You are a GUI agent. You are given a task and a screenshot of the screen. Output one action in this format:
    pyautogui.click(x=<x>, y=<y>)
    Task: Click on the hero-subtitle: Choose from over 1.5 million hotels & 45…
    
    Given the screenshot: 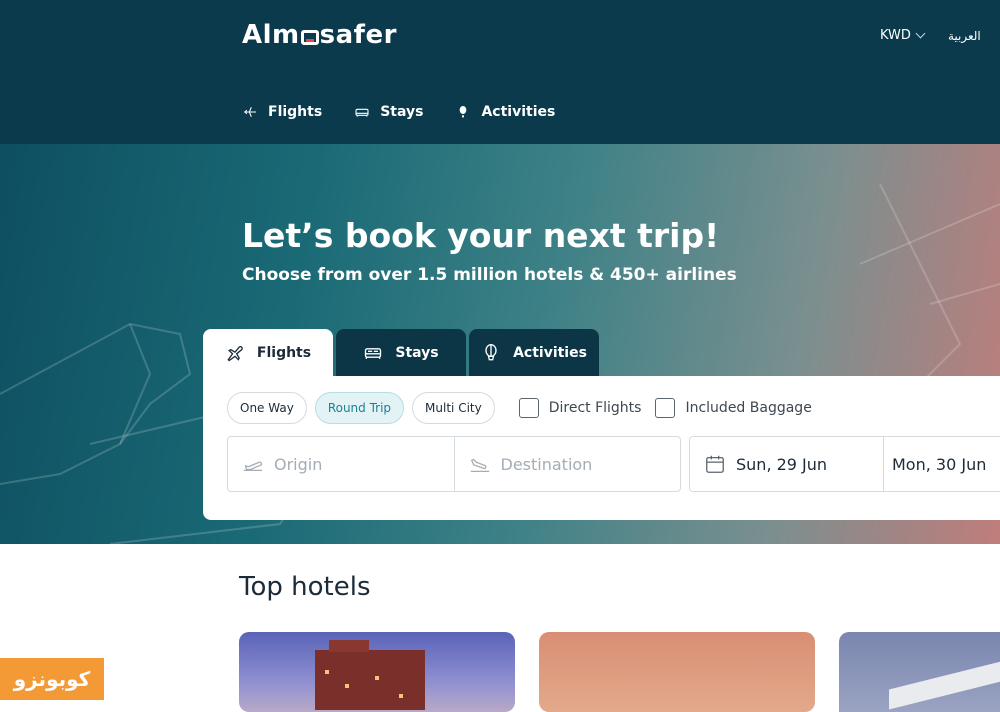 What is the action you would take?
    pyautogui.click(x=489, y=275)
    